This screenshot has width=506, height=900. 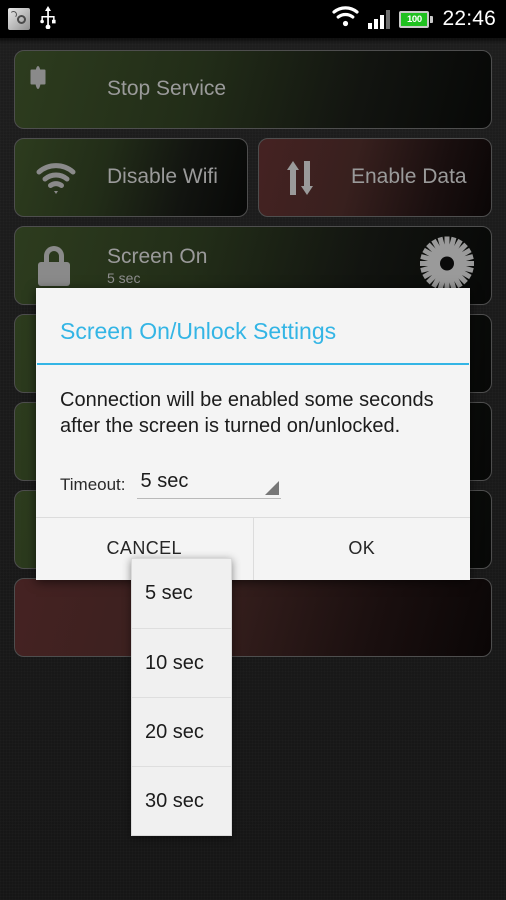 I want to click on gear-icon, so click(x=447, y=265).